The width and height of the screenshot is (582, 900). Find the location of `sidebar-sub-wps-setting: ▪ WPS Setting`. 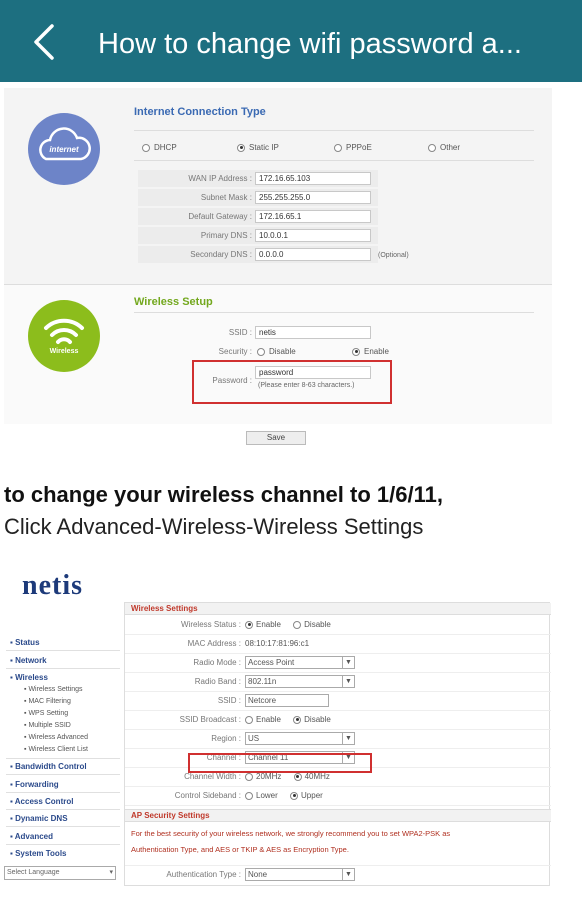

sidebar-sub-wps-setting: ▪ WPS Setting is located at coordinates (46, 713).